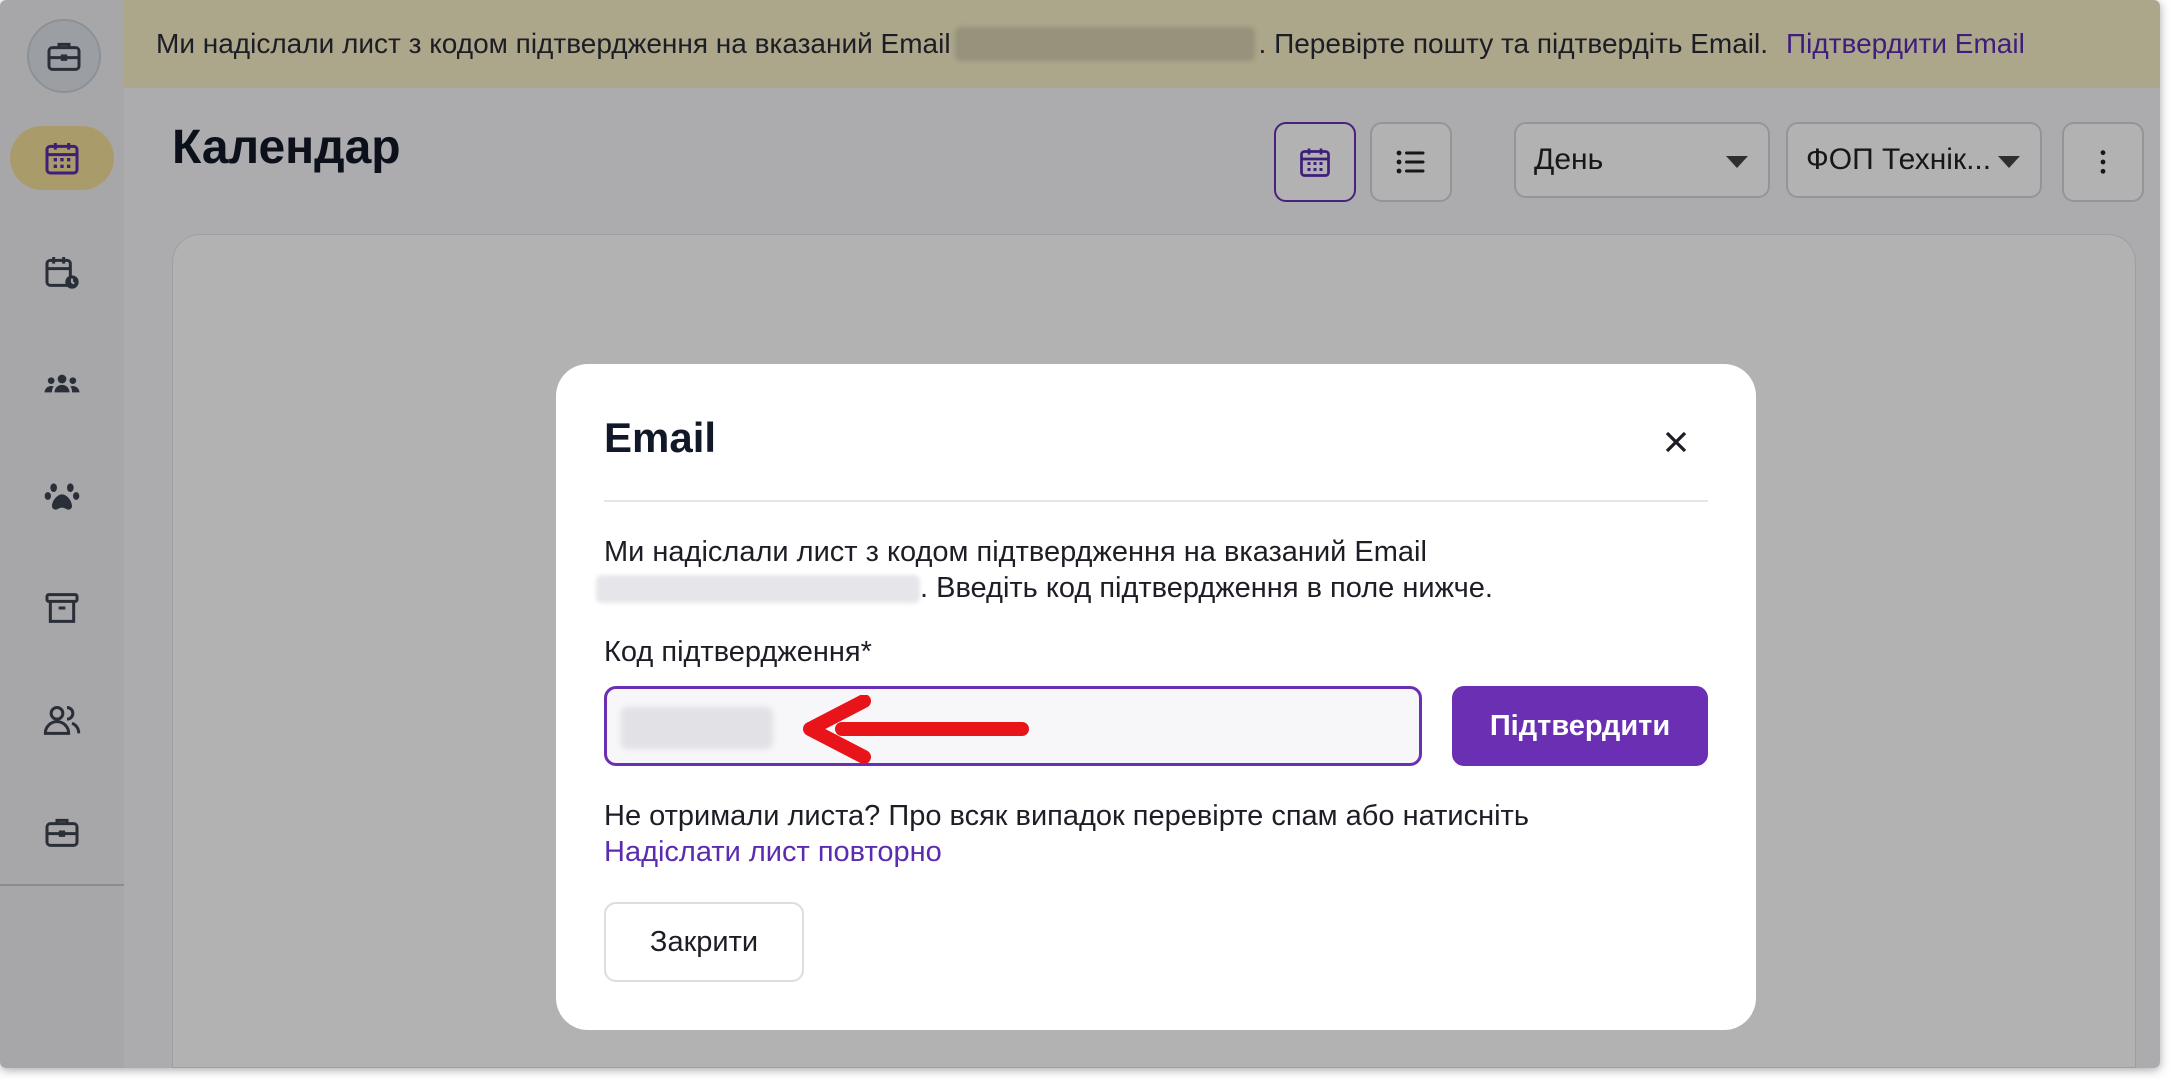 Image resolution: width=2174 pixels, height=1084 pixels. What do you see at coordinates (697, 728) in the screenshot?
I see `redacted-code` at bounding box center [697, 728].